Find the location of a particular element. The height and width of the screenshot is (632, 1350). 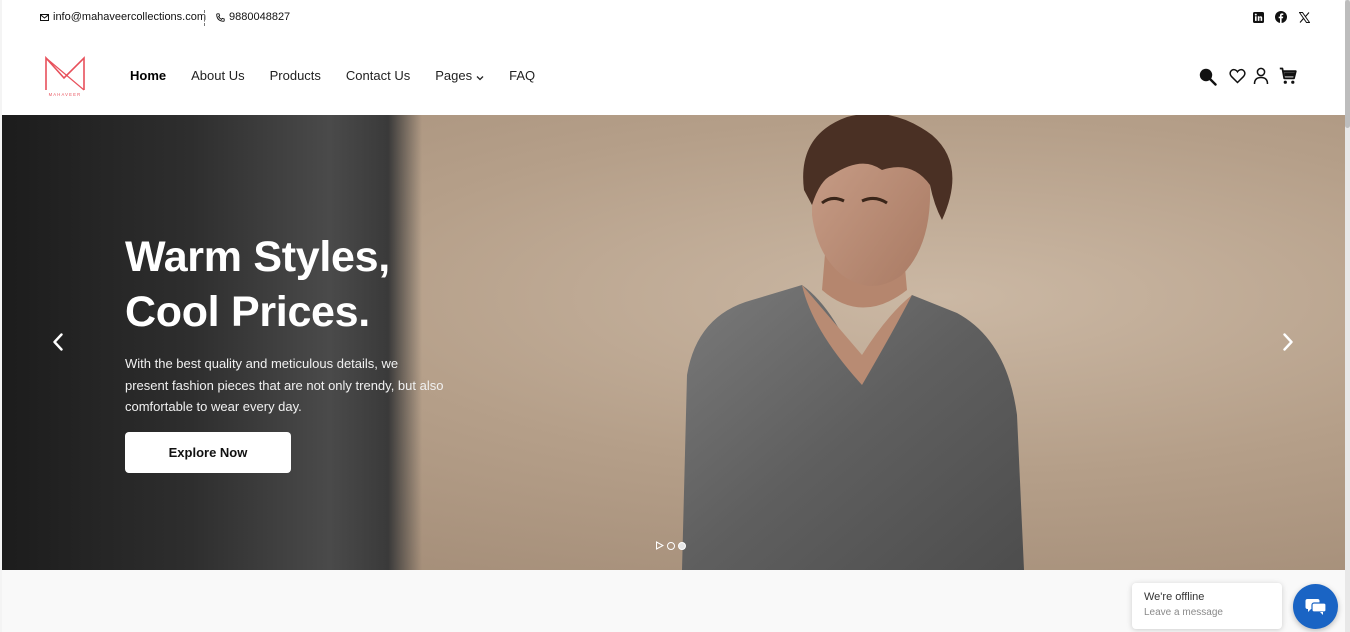

search-icon is located at coordinates (1207, 76).